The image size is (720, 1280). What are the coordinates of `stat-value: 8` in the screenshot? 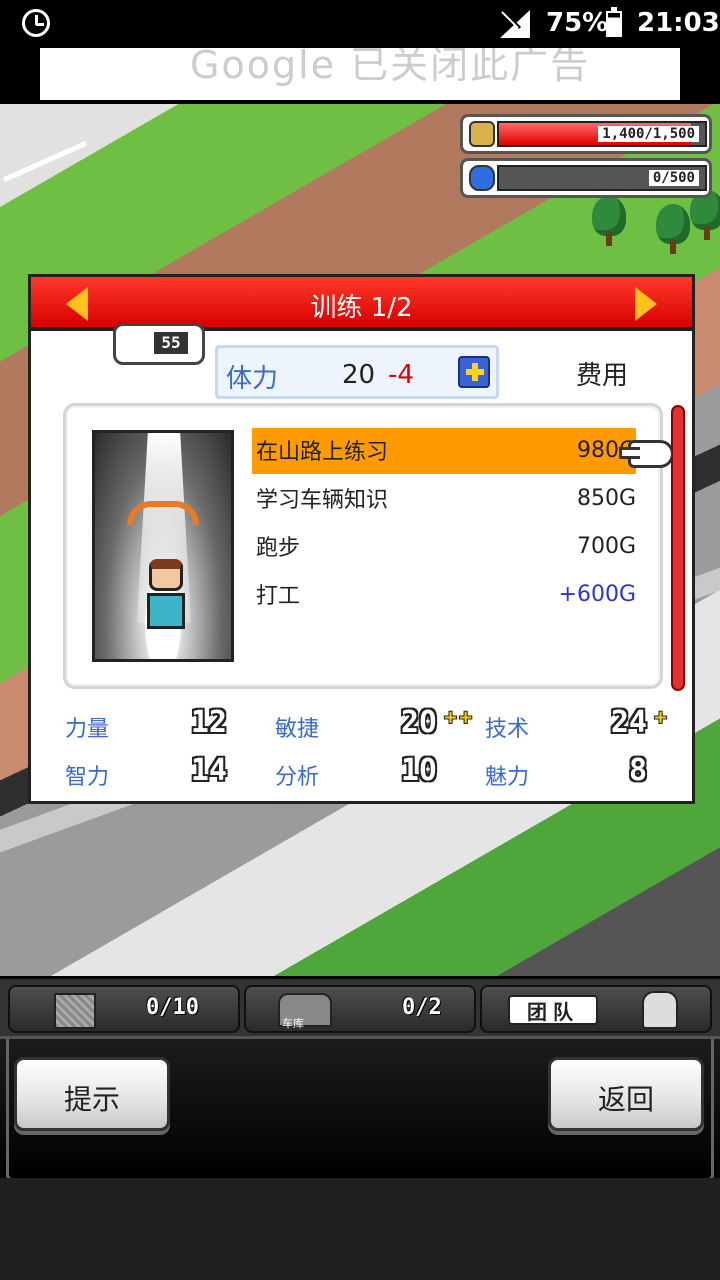 It's located at (637, 770).